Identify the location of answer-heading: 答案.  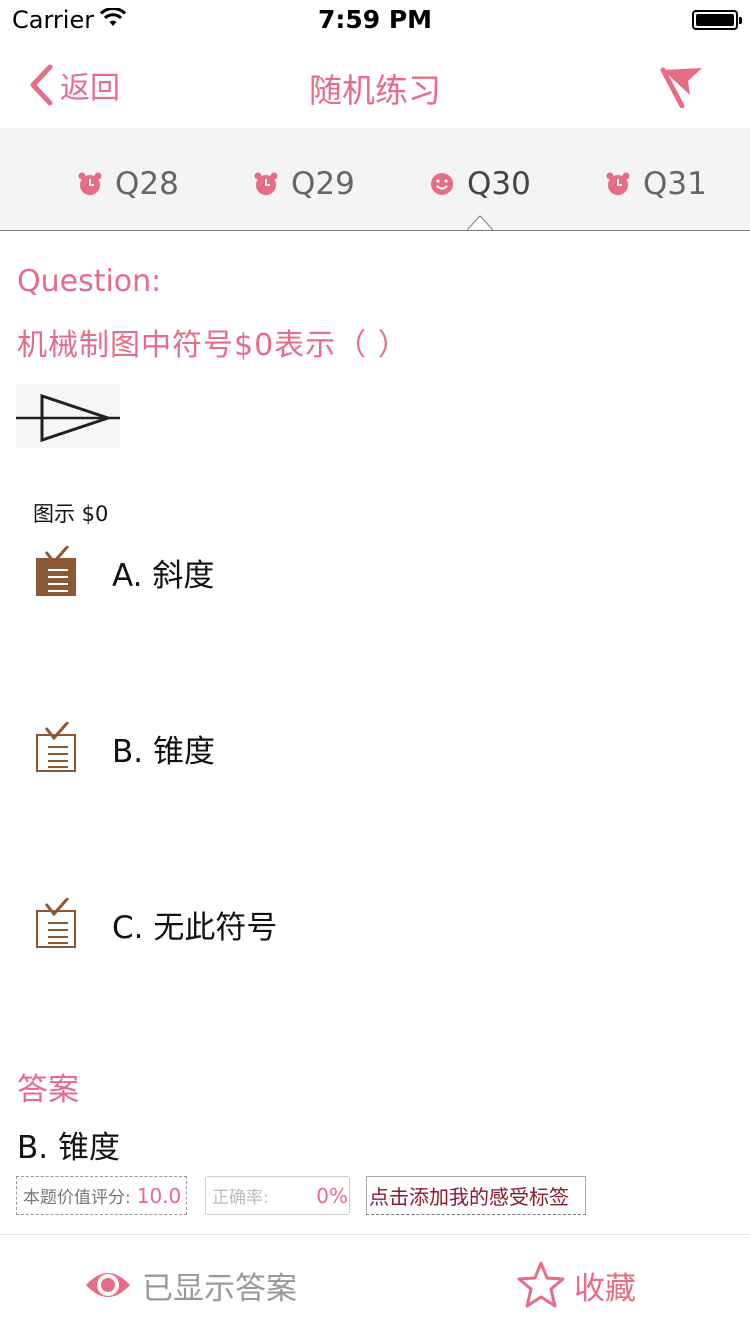
(48, 1090).